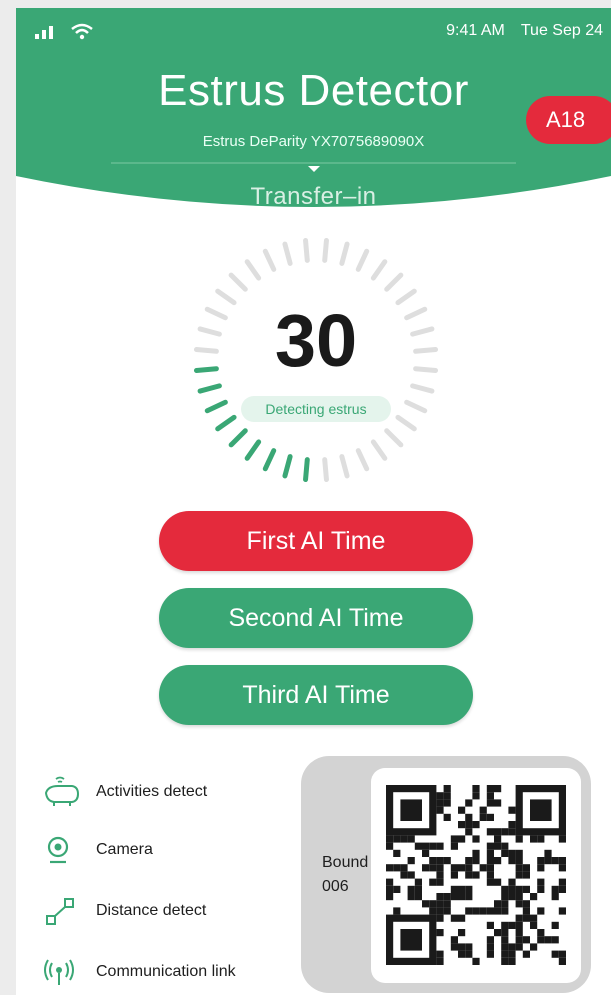  I want to click on third-ai-time-button: Third AI Time, so click(316, 695).